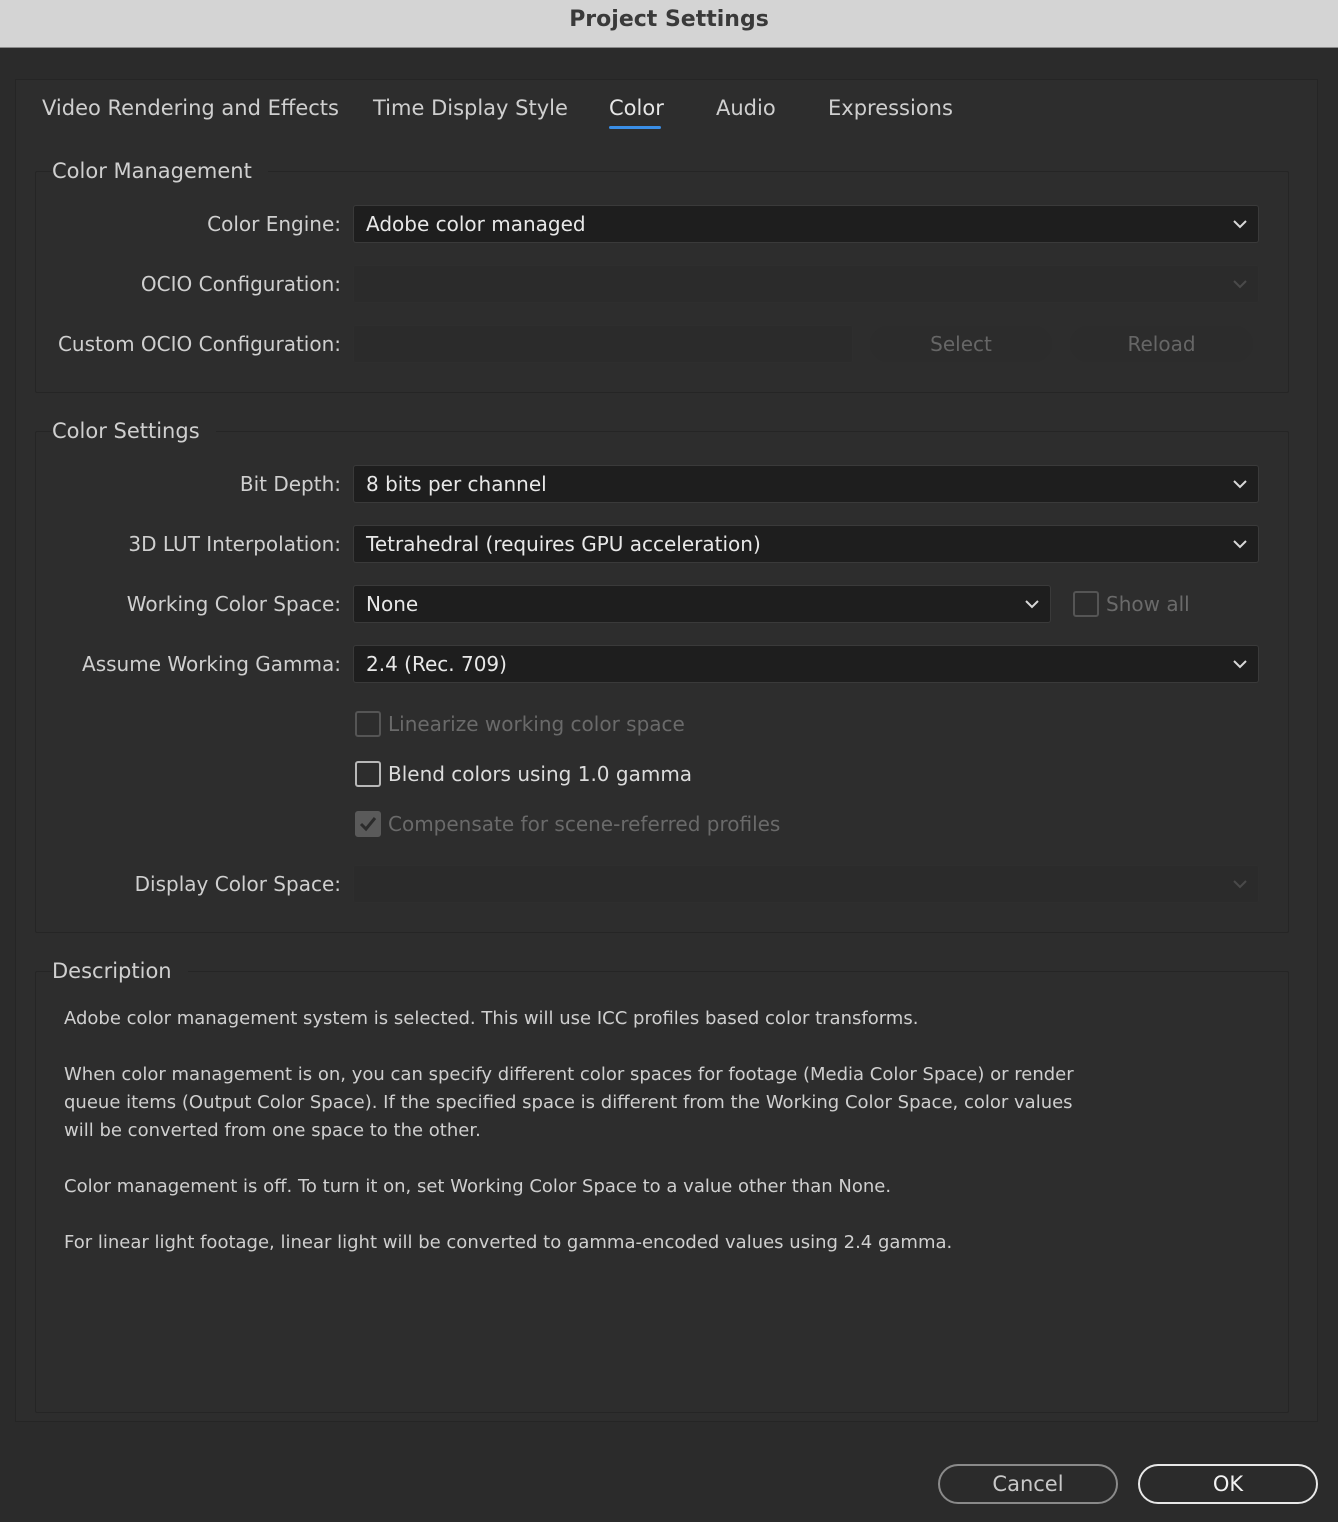  What do you see at coordinates (211, 664) in the screenshot?
I see `working-gamma-label: Assume Working Gamma:` at bounding box center [211, 664].